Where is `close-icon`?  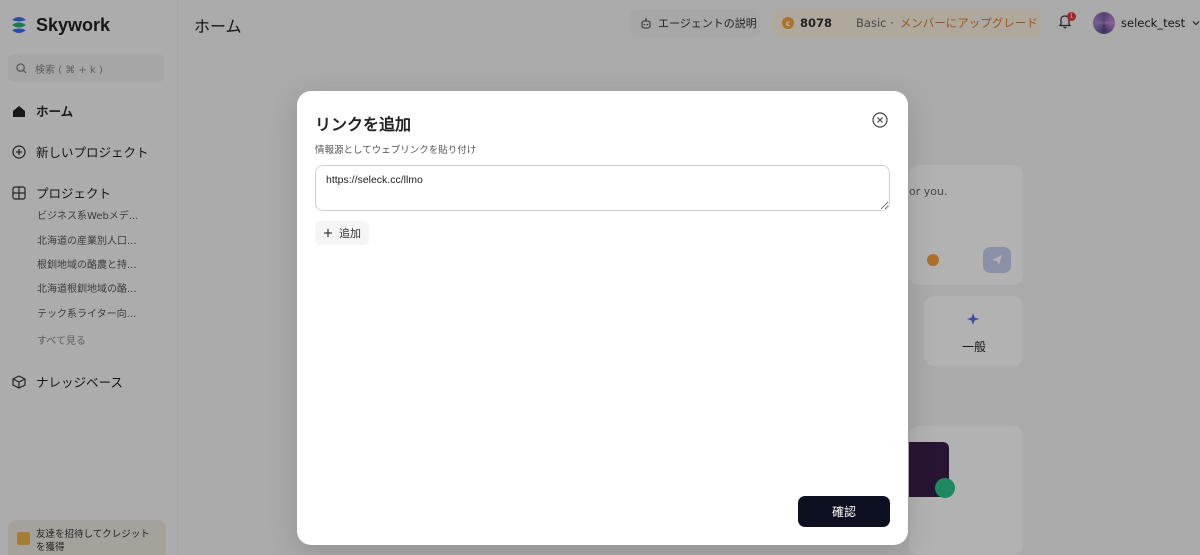 close-icon is located at coordinates (880, 120).